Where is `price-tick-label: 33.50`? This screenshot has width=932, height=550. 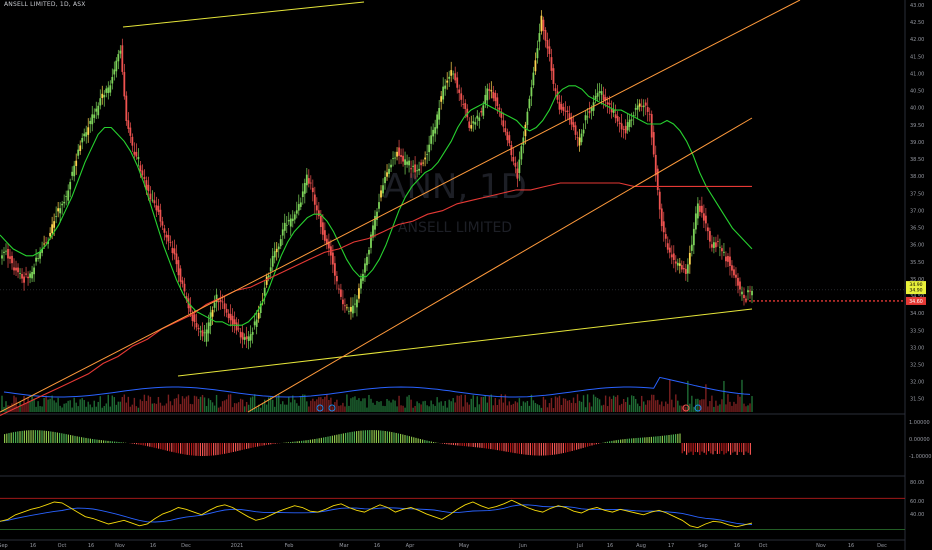 price-tick-label: 33.50 is located at coordinates (917, 331).